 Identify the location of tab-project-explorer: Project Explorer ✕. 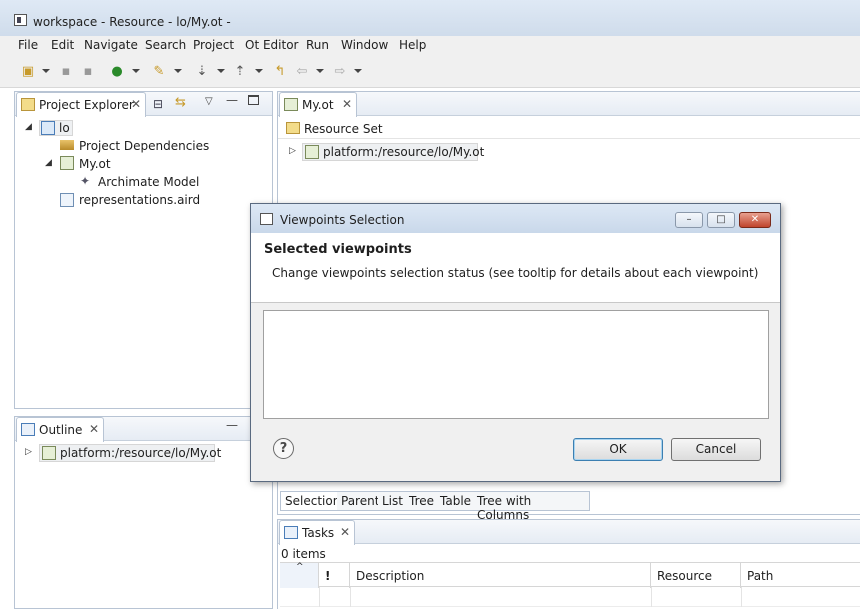
(81, 104).